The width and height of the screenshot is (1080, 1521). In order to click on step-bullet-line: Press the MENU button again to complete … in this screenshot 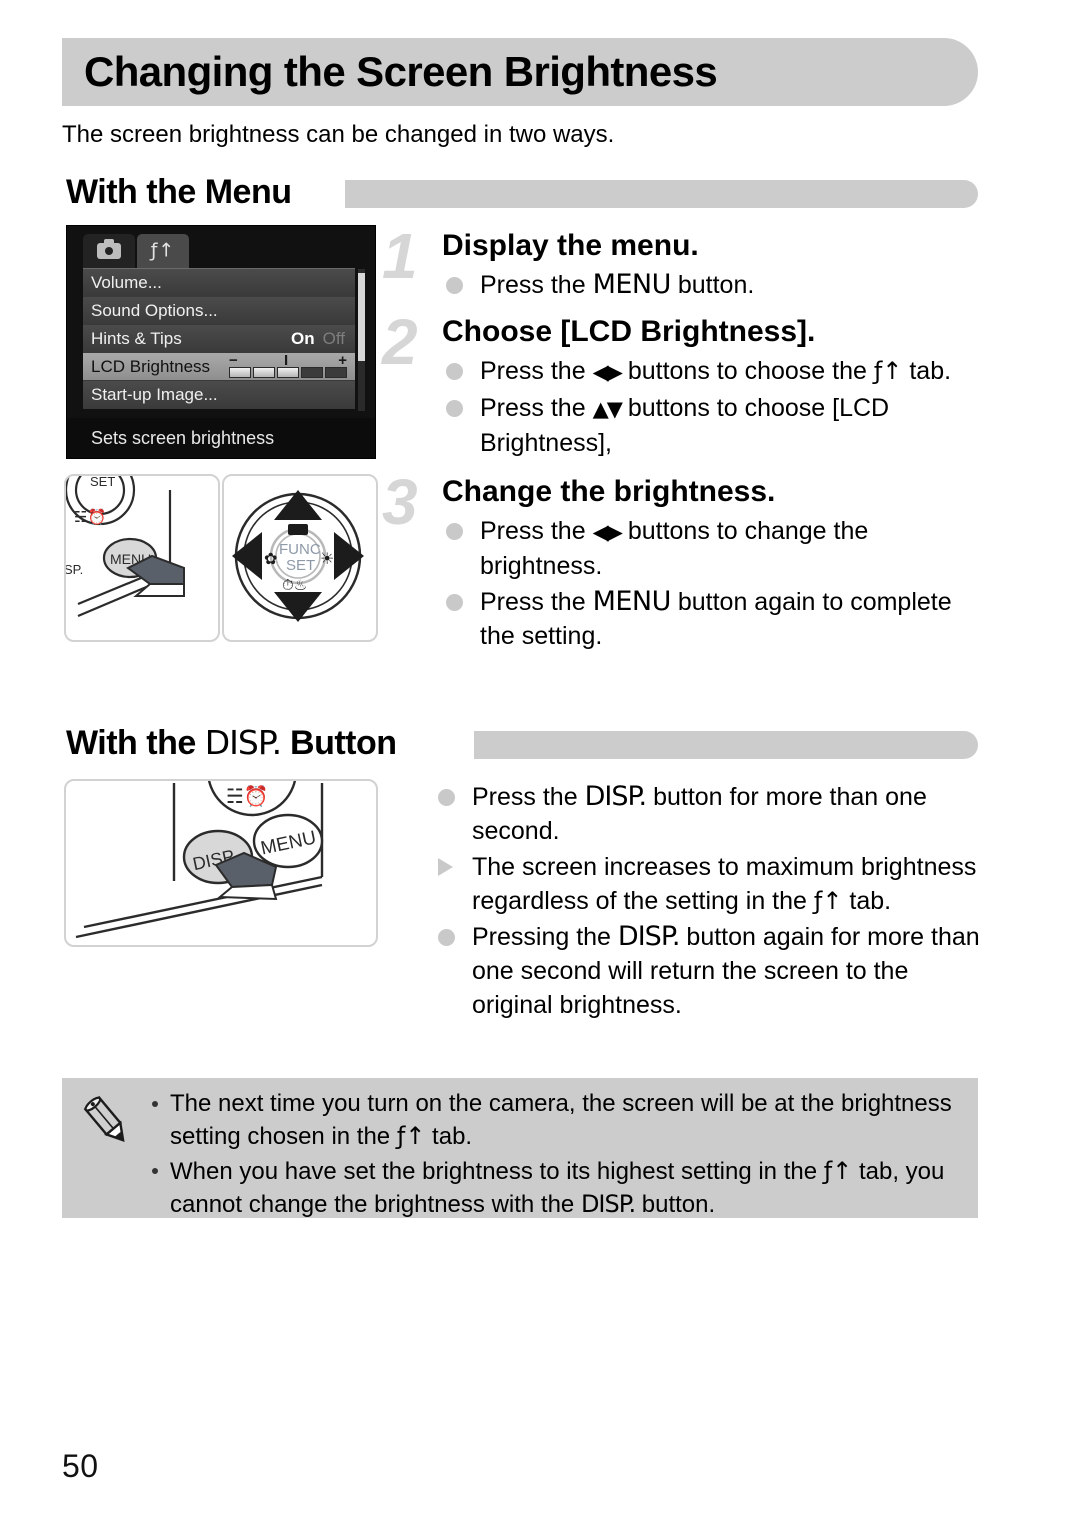, I will do `click(712, 619)`.